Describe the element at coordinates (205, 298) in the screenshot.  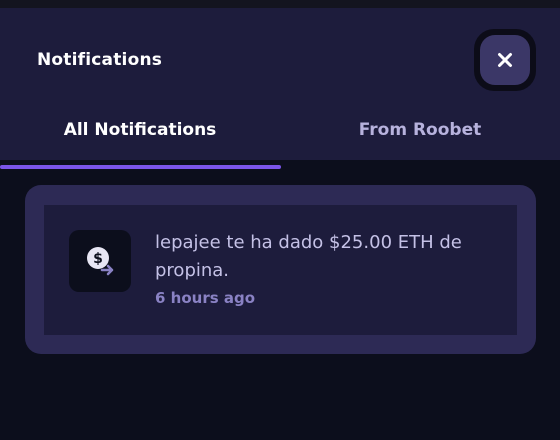
I see `notification-timestamp: 6 hours ago` at that location.